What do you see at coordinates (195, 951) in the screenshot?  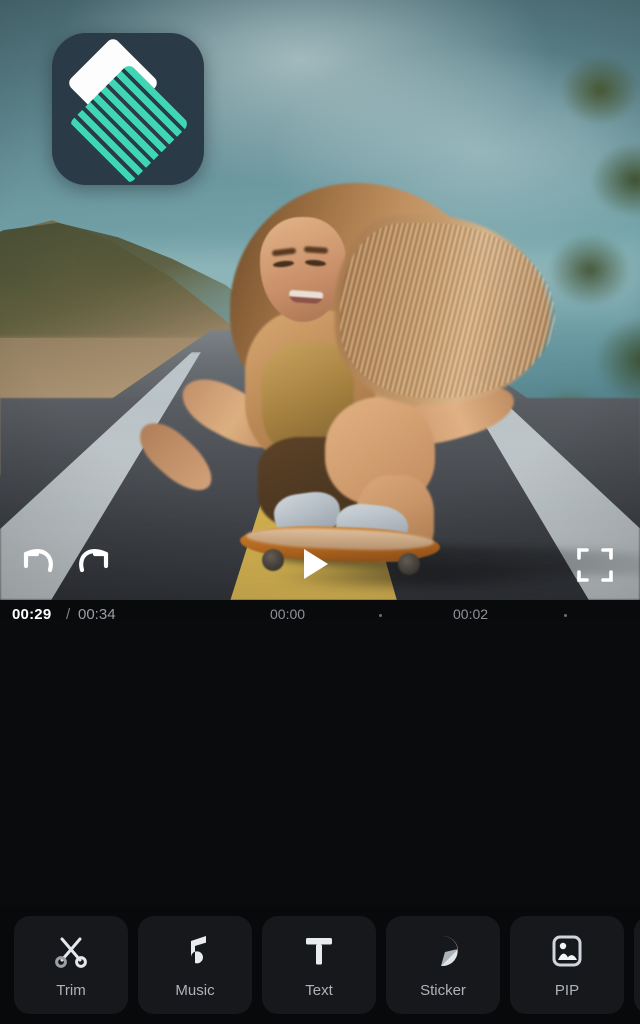 I see `music-note-icon` at bounding box center [195, 951].